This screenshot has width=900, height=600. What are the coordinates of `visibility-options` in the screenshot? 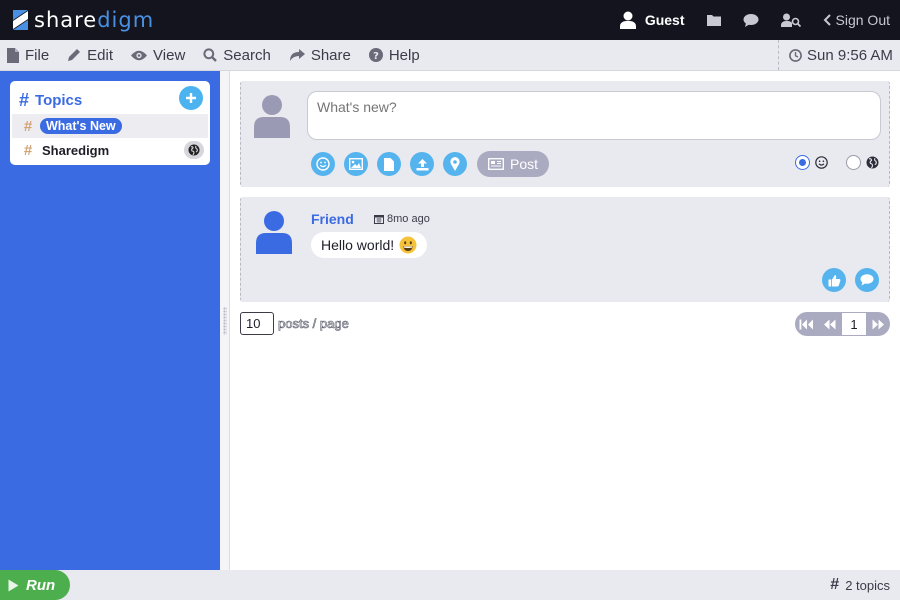 It's located at (837, 162).